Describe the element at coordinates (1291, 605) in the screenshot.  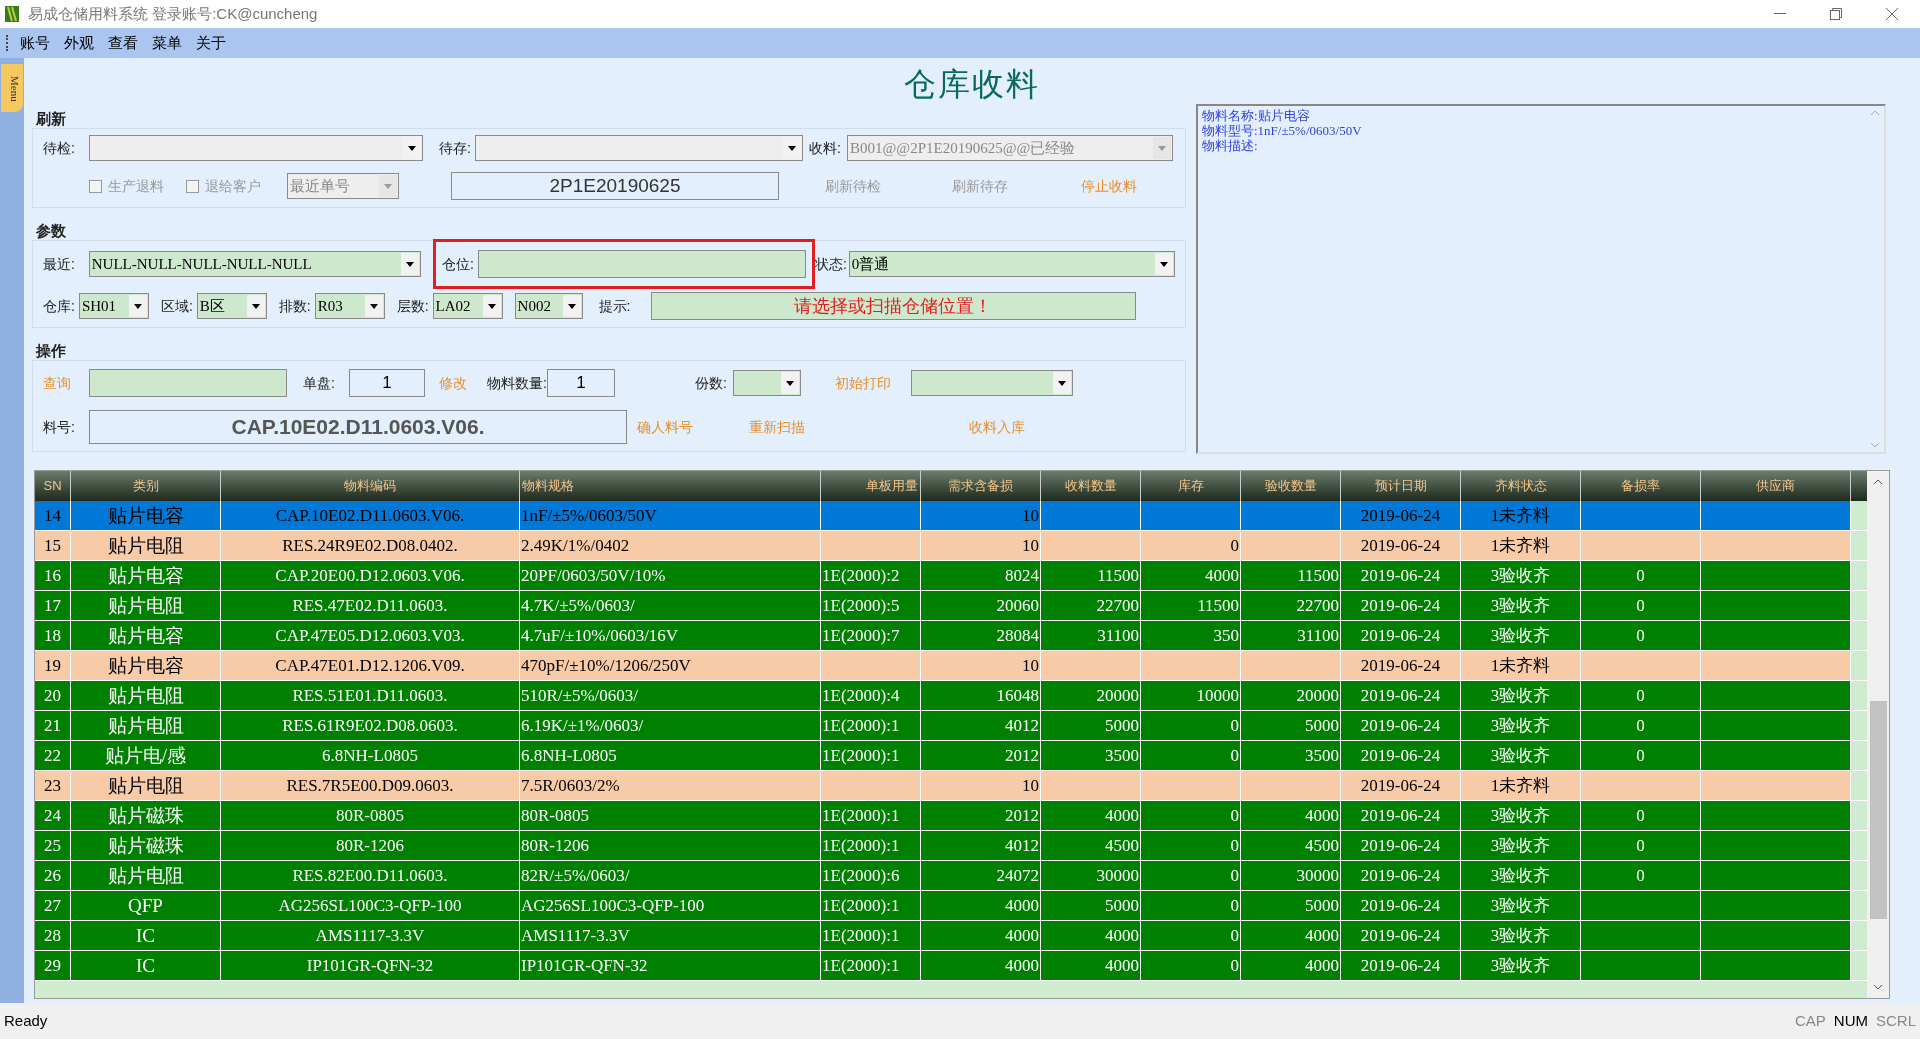
I see `table-cell: 22700` at that location.